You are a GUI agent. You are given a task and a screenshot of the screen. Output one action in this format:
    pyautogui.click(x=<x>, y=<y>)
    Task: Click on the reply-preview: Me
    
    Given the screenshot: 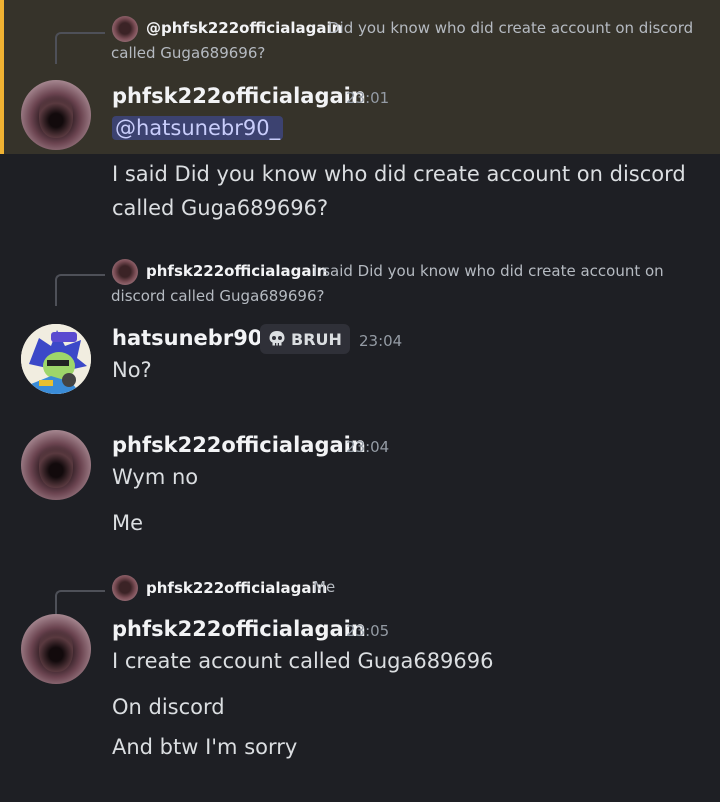 What is the action you would take?
    pyautogui.click(x=324, y=587)
    